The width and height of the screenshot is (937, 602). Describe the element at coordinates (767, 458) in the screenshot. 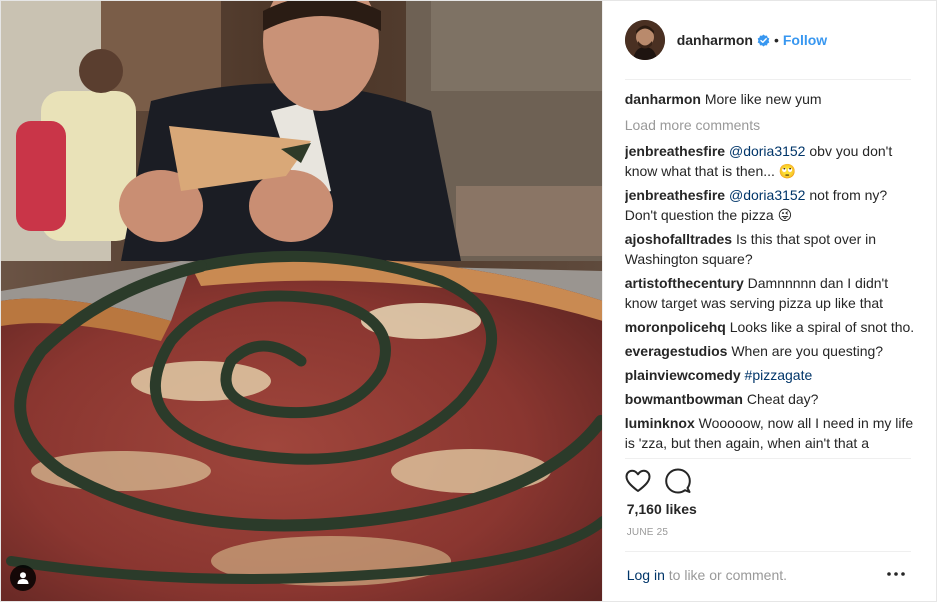

I see `actions-divider` at that location.